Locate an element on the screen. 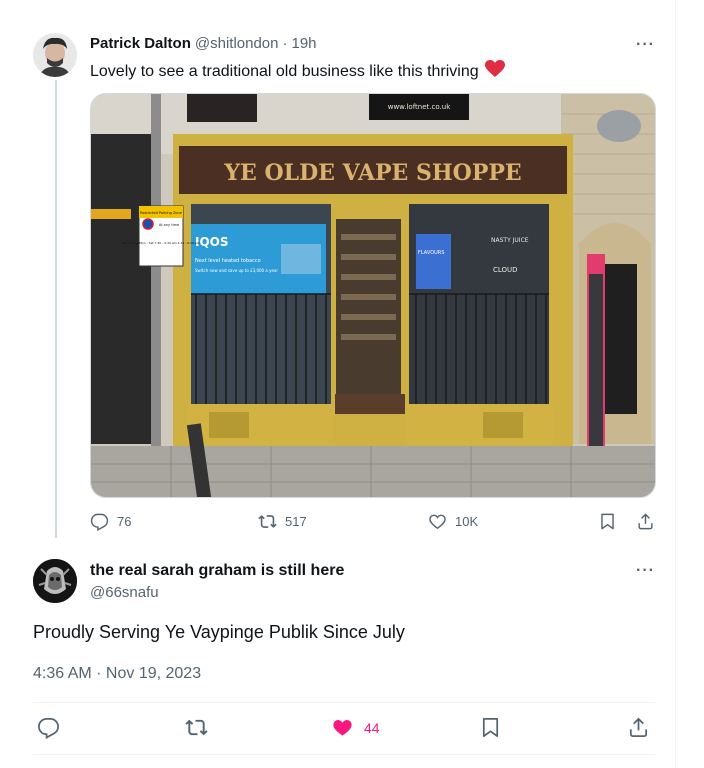 Image resolution: width=704 pixels, height=768 pixels. thread-connector-line is located at coordinates (56, 309).